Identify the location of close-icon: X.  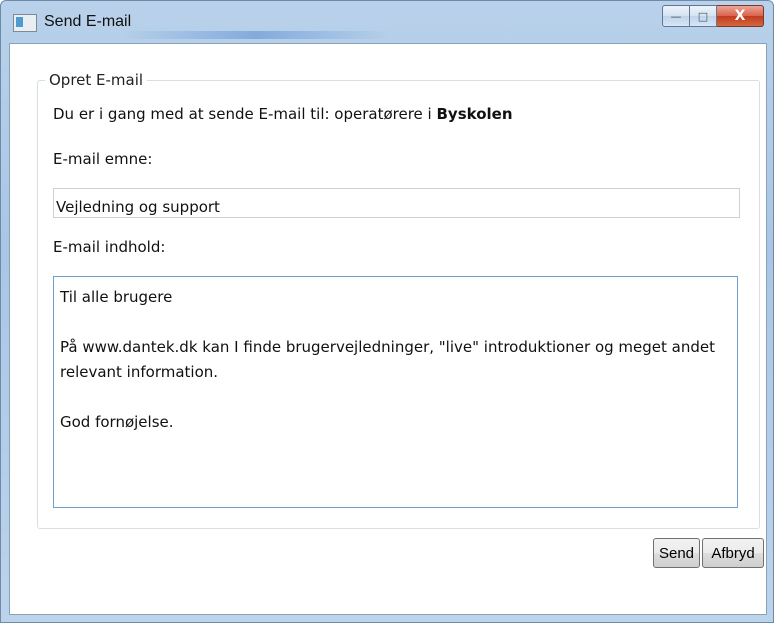
(740, 16).